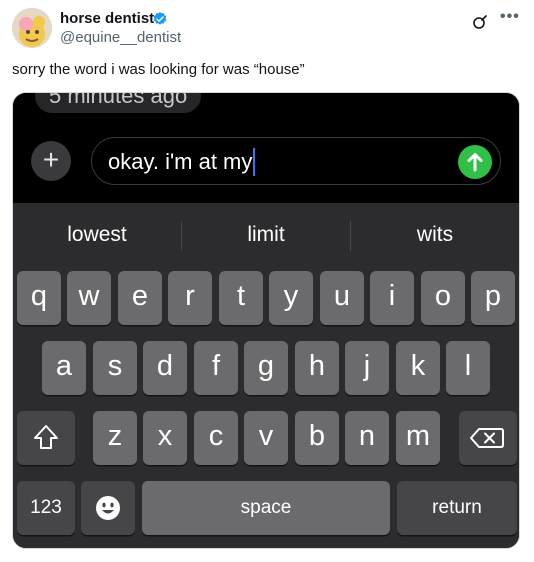 This screenshot has width=534, height=562. Describe the element at coordinates (468, 368) in the screenshot. I see `key-l: l` at that location.